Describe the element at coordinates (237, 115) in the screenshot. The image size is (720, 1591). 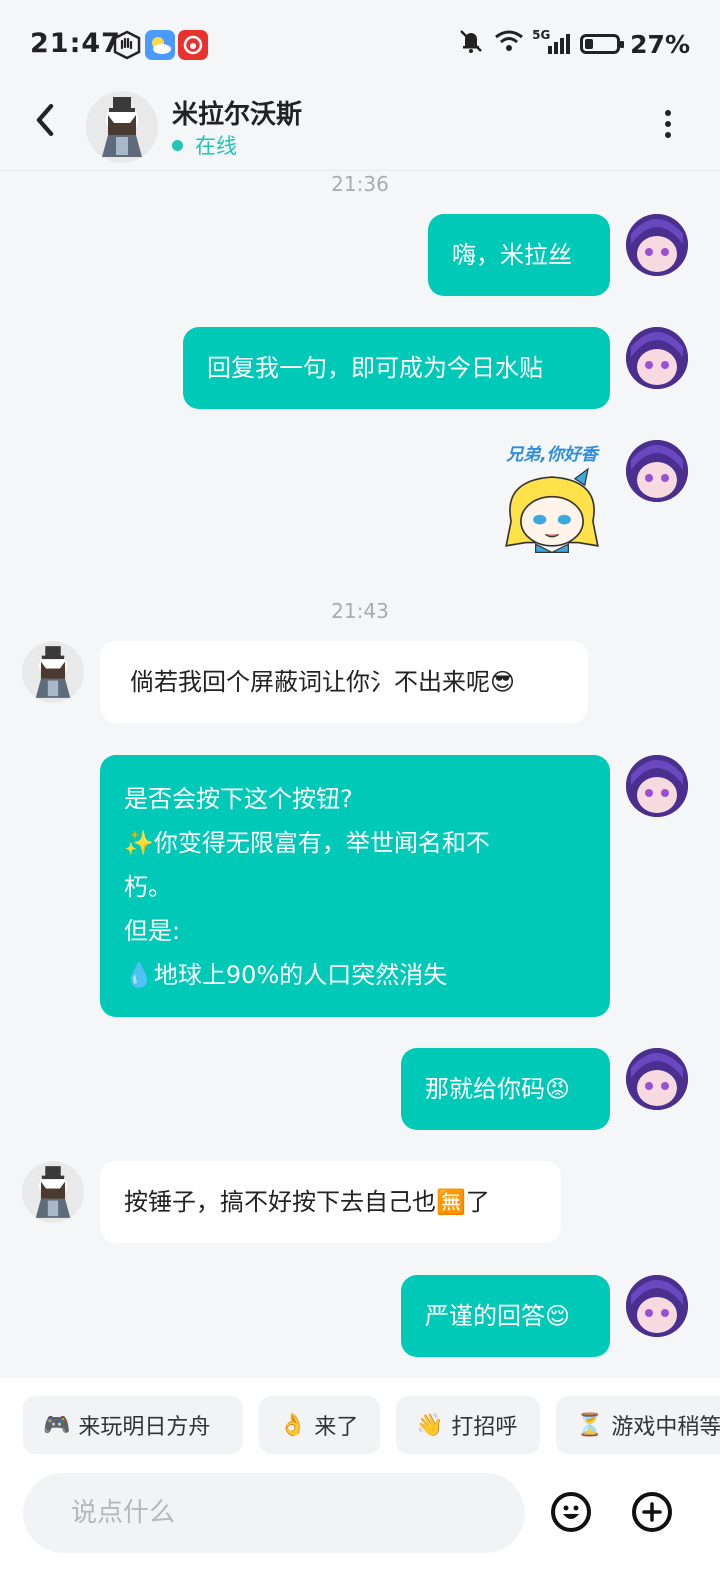
I see `contact-name: 米拉尔沃斯` at that location.